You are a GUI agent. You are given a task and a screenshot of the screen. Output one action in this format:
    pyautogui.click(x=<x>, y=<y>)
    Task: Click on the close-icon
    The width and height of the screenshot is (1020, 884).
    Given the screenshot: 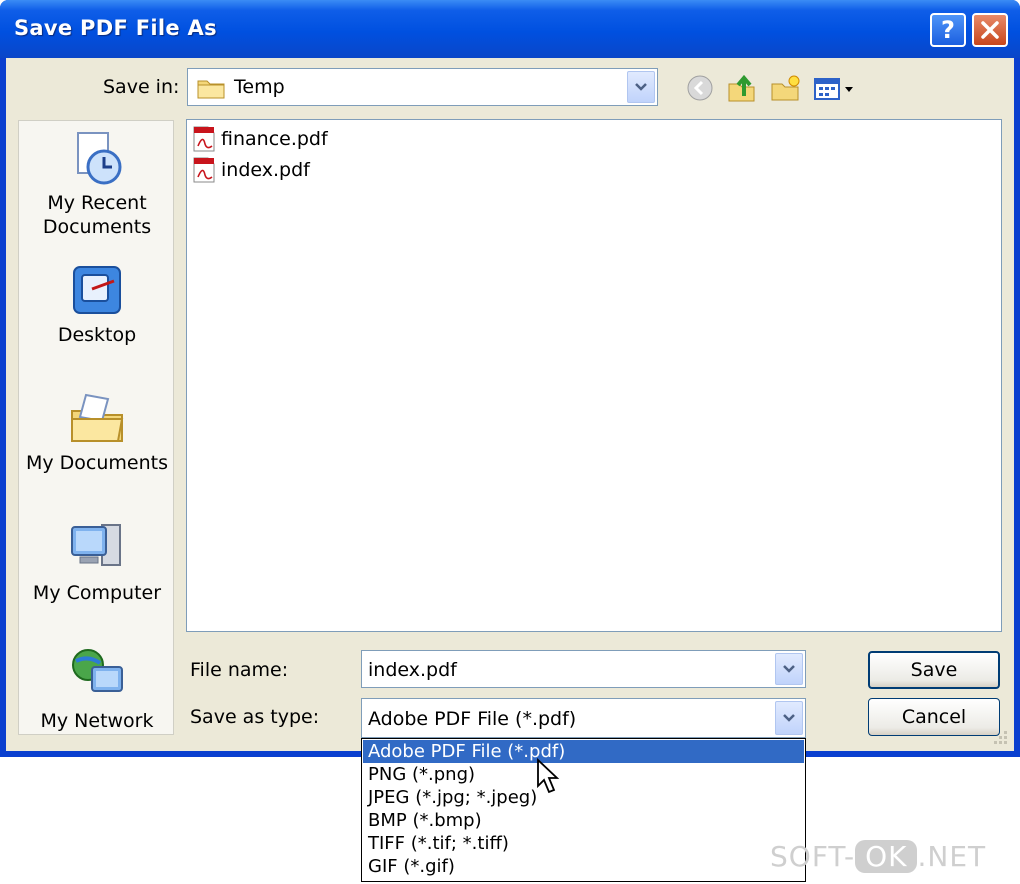 What is the action you would take?
    pyautogui.click(x=990, y=30)
    